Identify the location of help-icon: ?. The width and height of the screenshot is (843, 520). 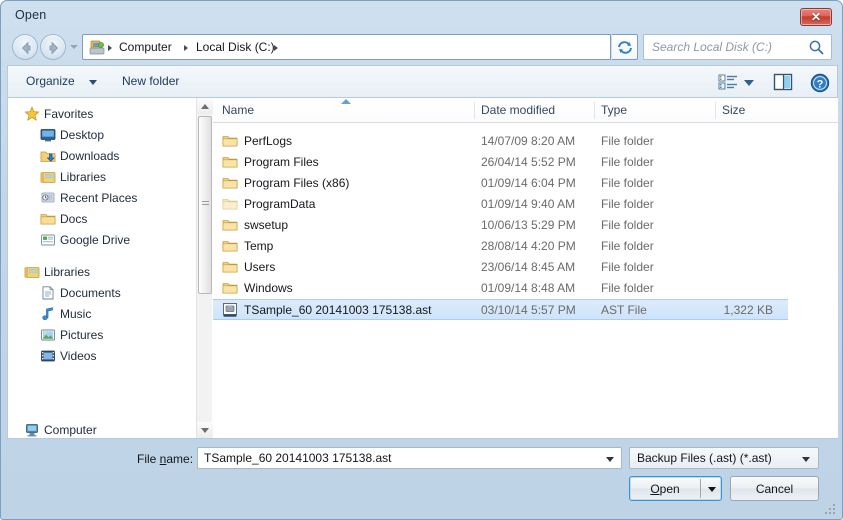
(820, 83).